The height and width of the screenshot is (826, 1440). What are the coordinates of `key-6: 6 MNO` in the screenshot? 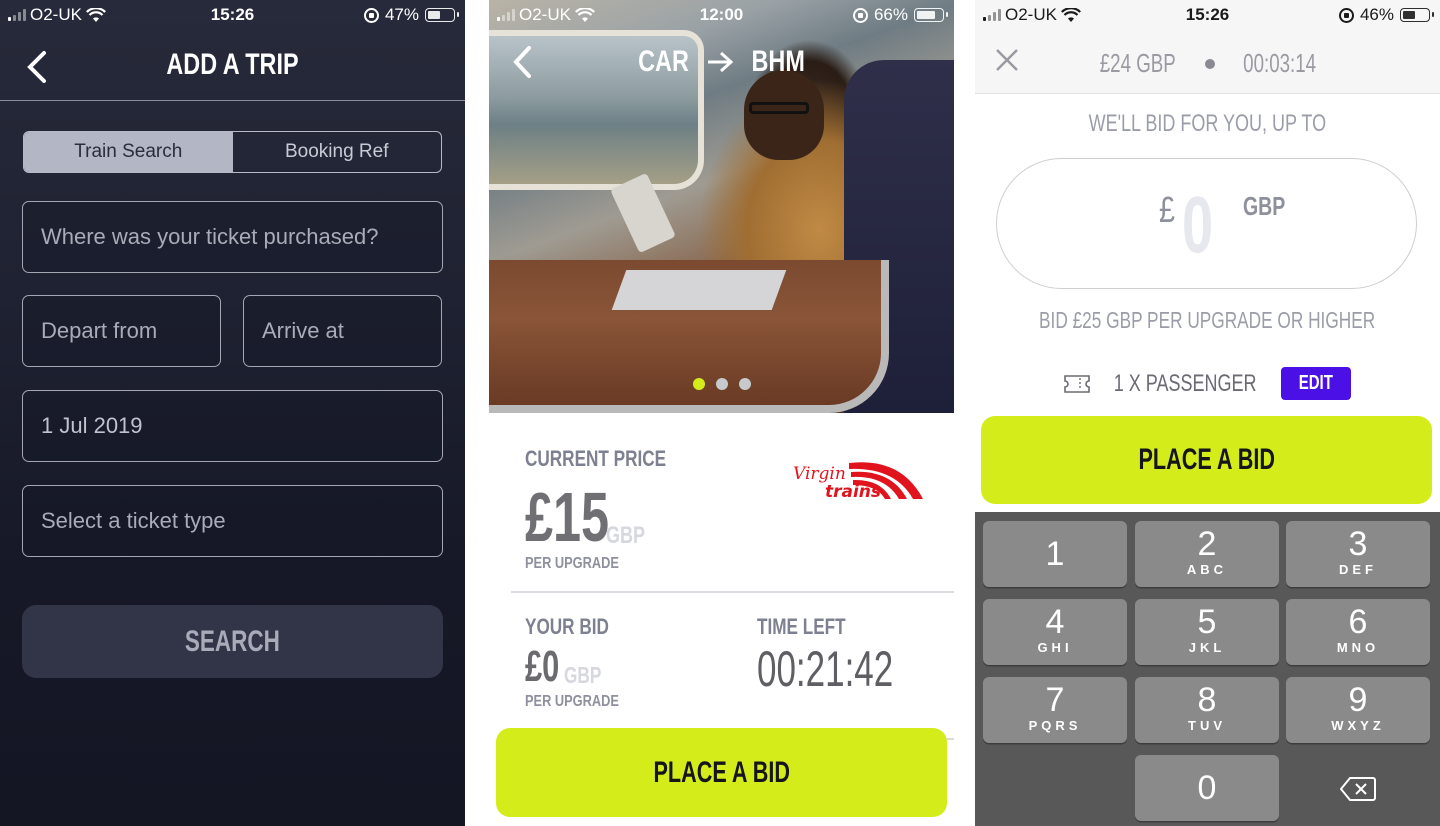 It's located at (1358, 632).